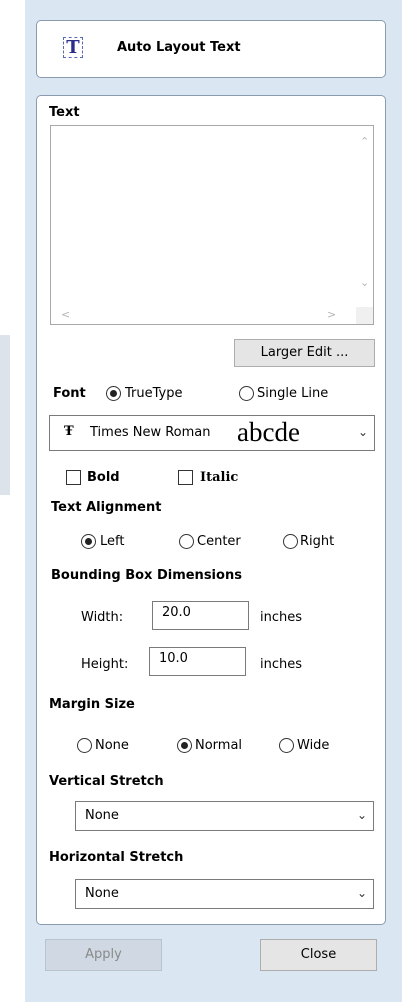 This screenshot has width=402, height=1002. What do you see at coordinates (102, 893) in the screenshot?
I see `horizontal-stretch-value: None` at bounding box center [102, 893].